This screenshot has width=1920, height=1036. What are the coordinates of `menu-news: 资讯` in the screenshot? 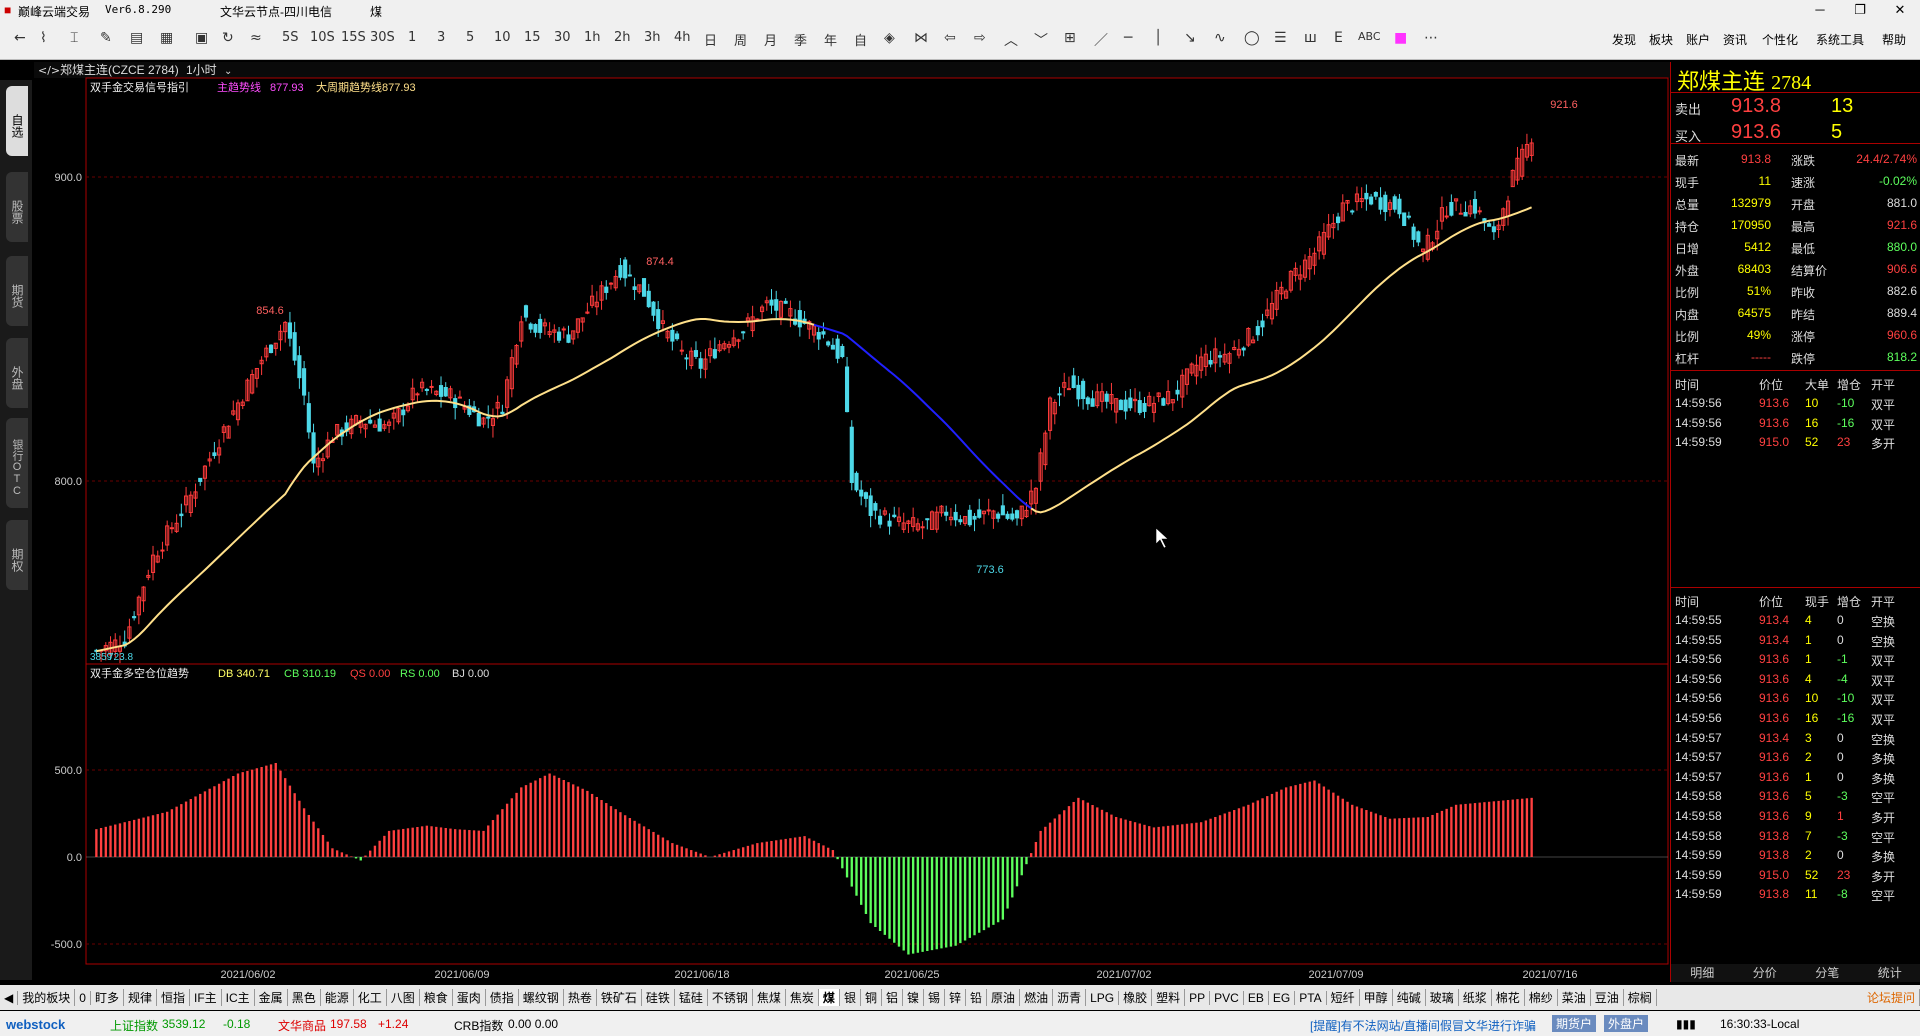 It's located at (1735, 39).